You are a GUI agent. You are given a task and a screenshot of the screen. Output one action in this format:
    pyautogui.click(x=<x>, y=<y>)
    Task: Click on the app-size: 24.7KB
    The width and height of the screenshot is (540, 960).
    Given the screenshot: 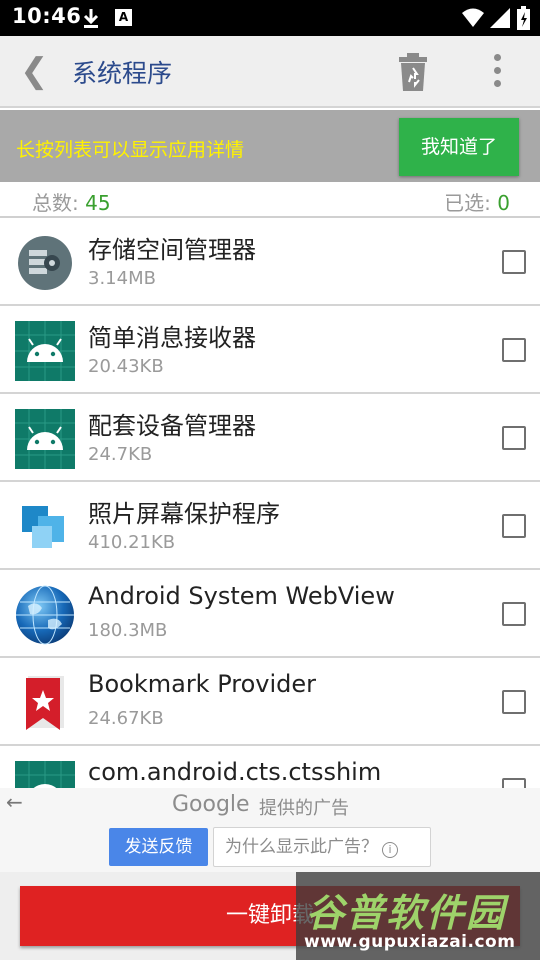 What is the action you would take?
    pyautogui.click(x=120, y=454)
    